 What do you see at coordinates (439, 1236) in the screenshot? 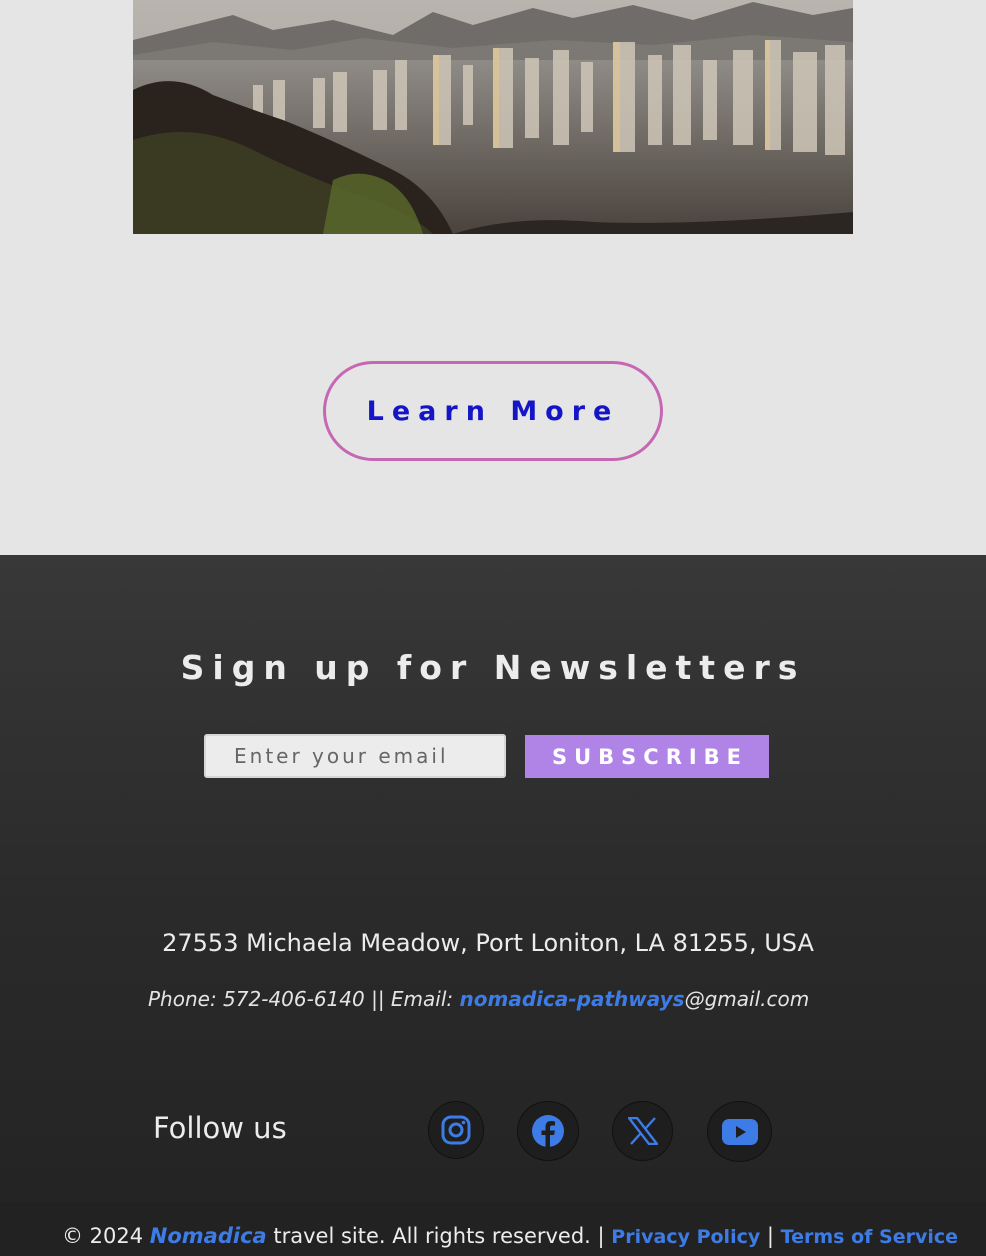
I see `copyright-middle: travel site. All rights reserved. |` at bounding box center [439, 1236].